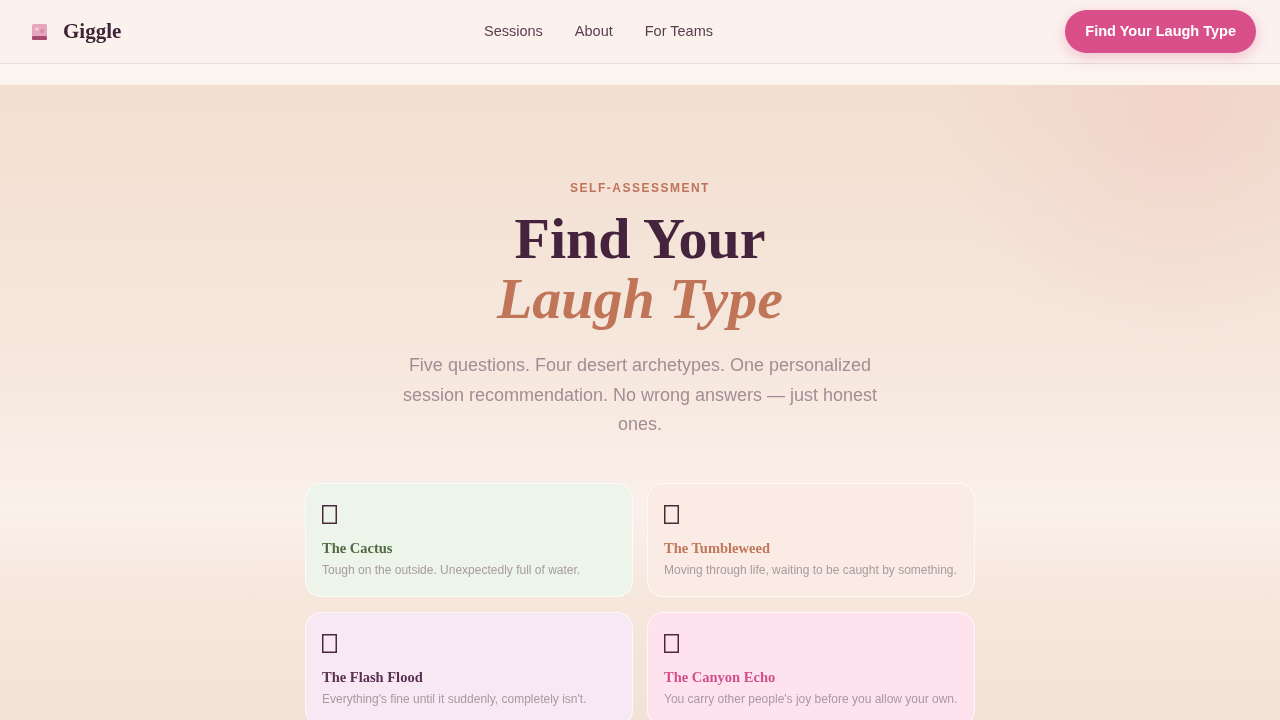  I want to click on type-description: You carry other people's joy before you allow your own., so click(811, 698).